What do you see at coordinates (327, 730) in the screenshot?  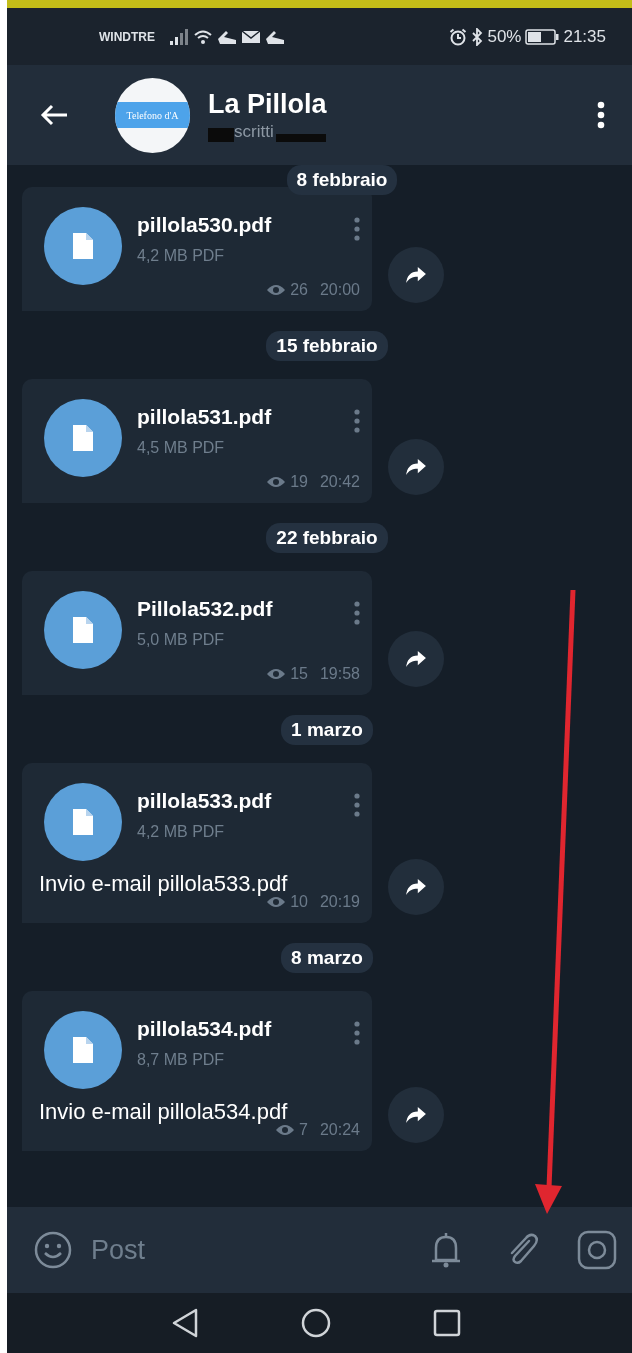 I see `date-label: 1 marzo` at bounding box center [327, 730].